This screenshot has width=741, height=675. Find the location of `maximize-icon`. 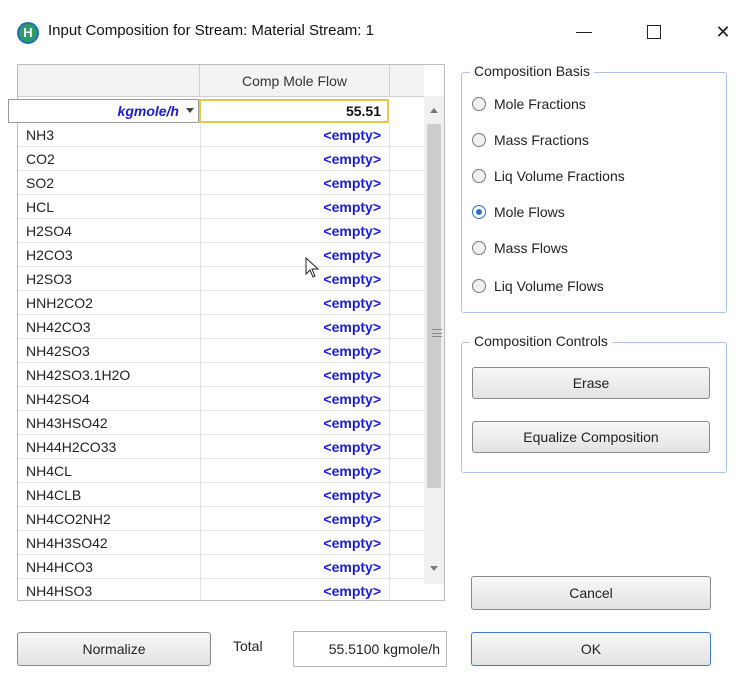

maximize-icon is located at coordinates (654, 32).